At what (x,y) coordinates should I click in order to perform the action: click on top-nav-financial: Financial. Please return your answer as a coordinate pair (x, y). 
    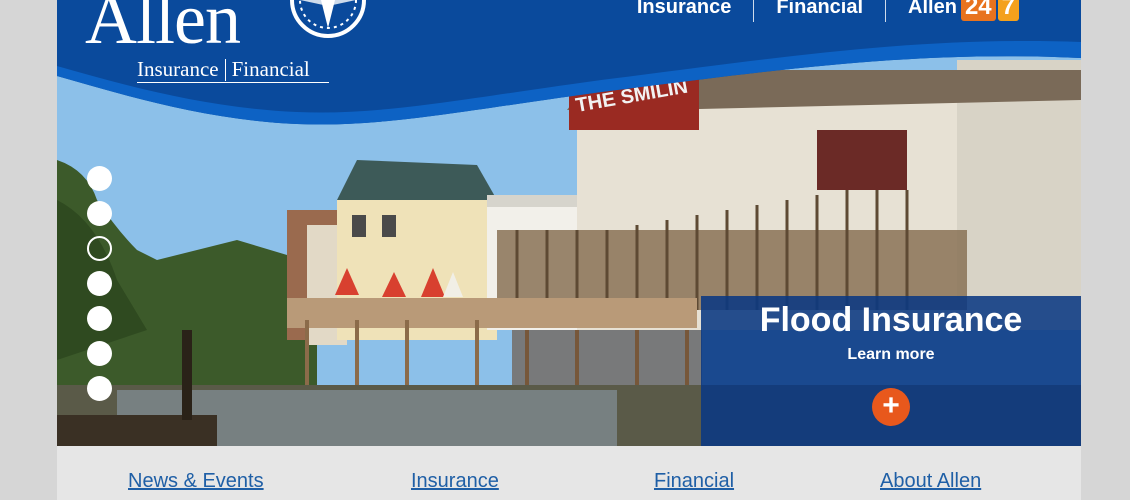
    Looking at the image, I should click on (819, 11).